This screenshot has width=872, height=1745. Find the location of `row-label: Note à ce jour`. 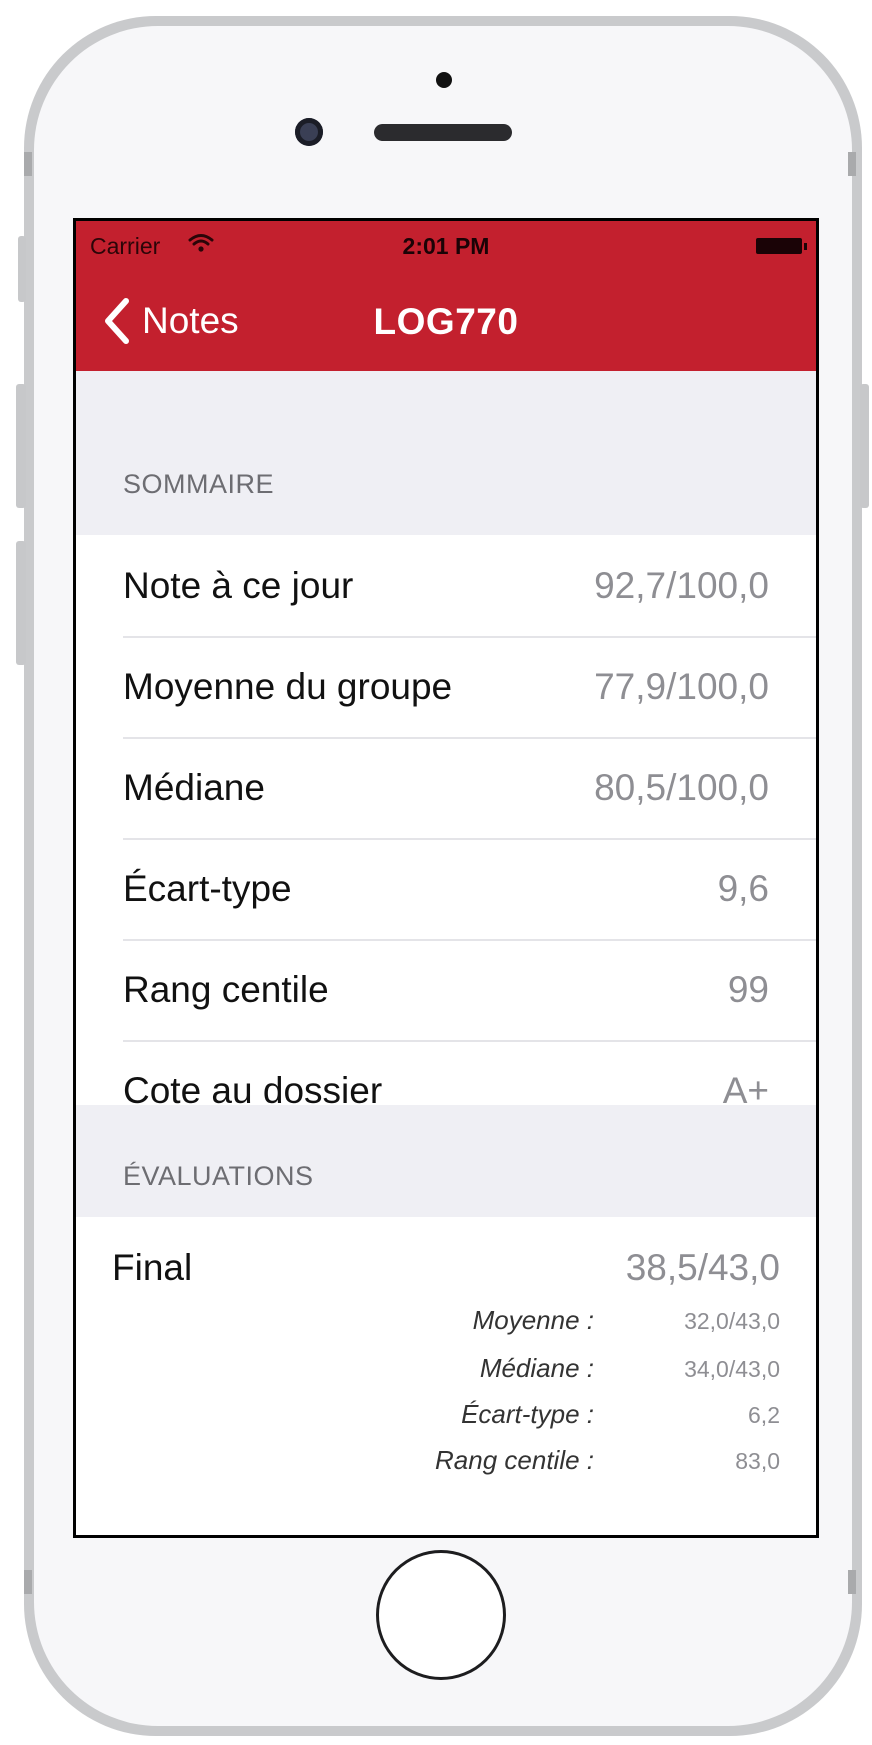

row-label: Note à ce jour is located at coordinates (238, 585).